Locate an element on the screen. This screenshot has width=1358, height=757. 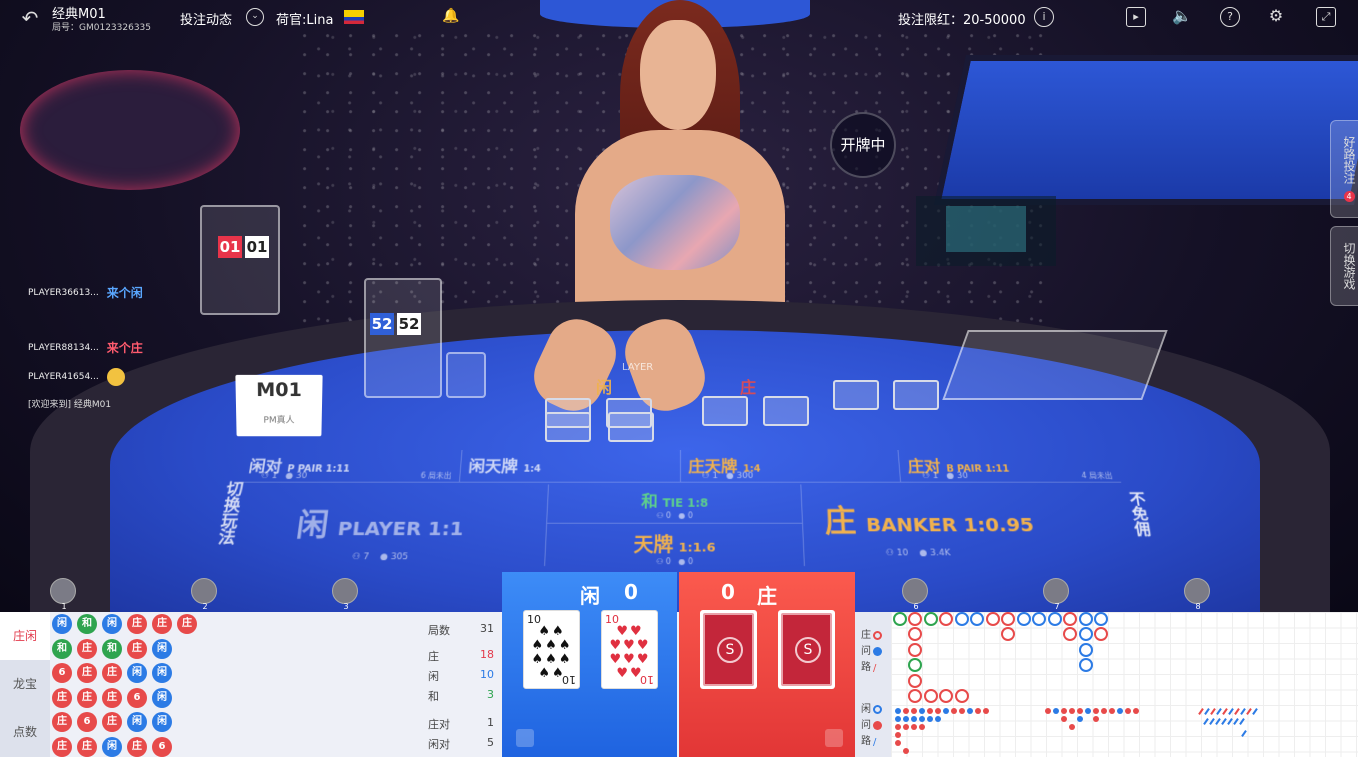
video-icon: ▸ is located at coordinates (1136, 17).